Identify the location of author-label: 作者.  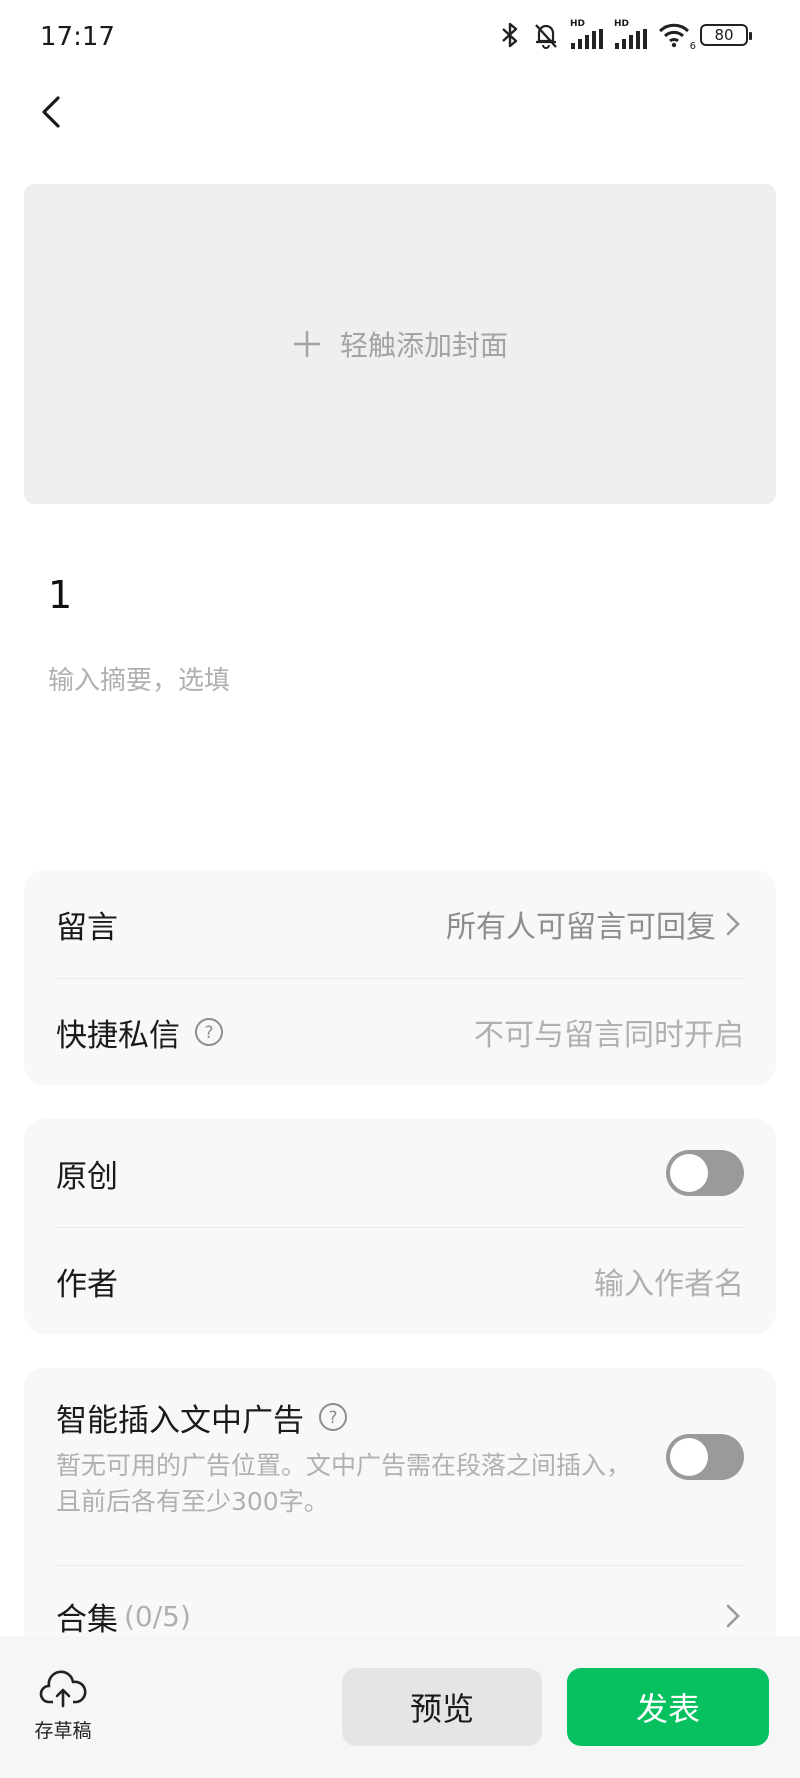
(87, 1284).